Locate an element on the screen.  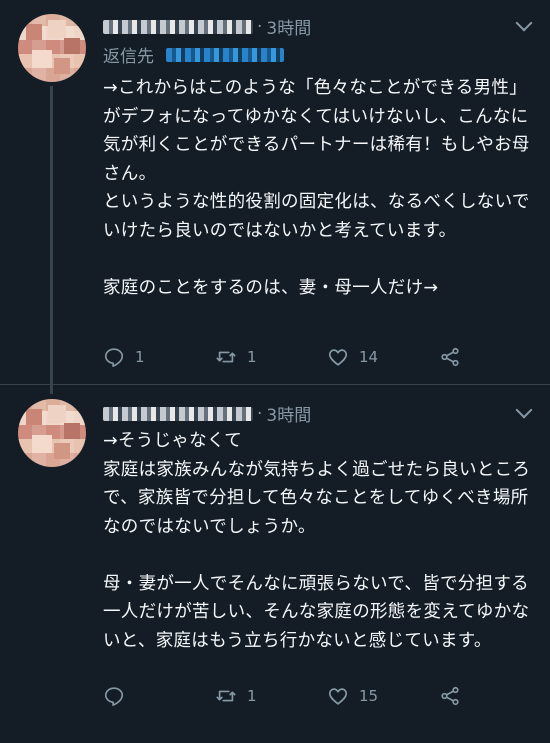
reply-button is located at coordinates (119, 696).